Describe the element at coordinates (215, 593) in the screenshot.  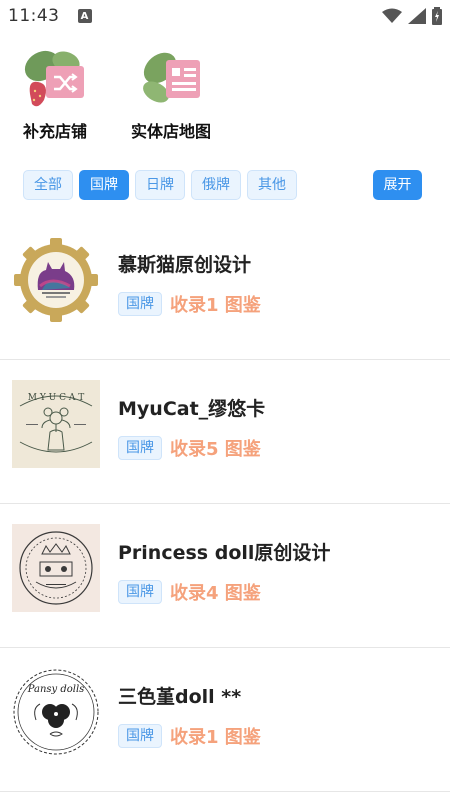
I see `shop-collection-count: 收录4 图鉴` at that location.